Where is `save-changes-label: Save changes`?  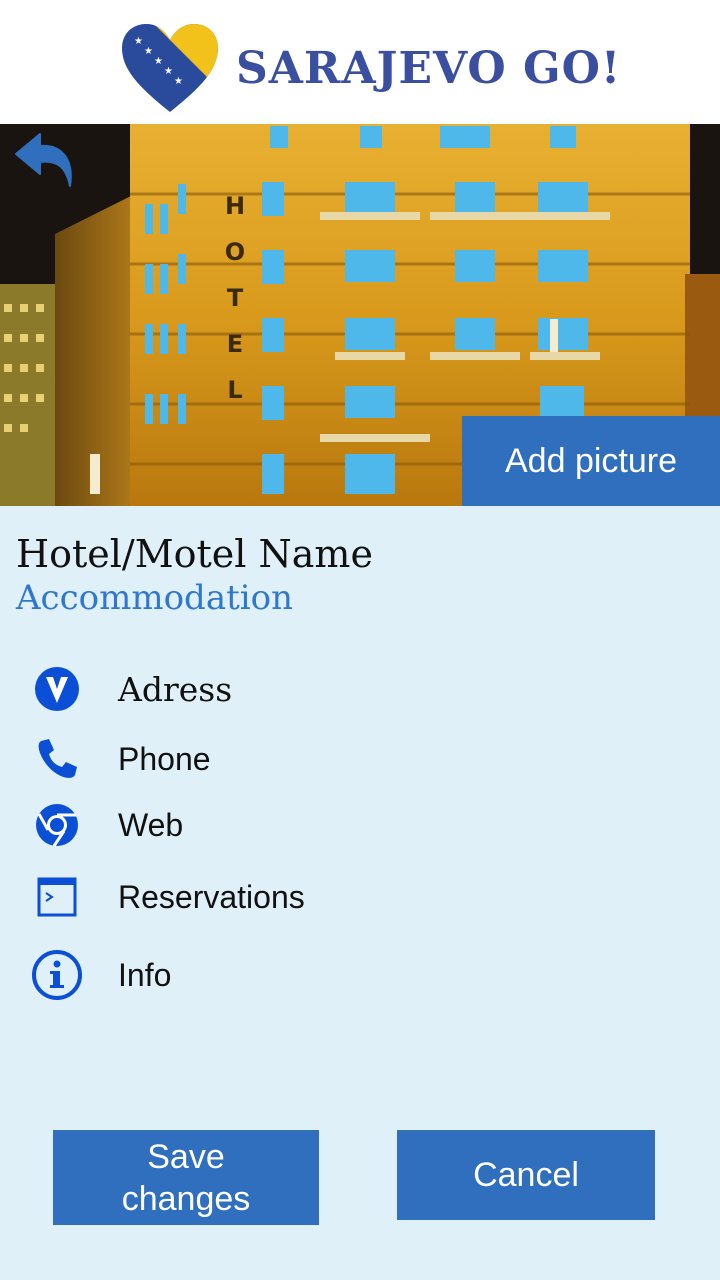
save-changes-label: Save changes is located at coordinates (186, 1177).